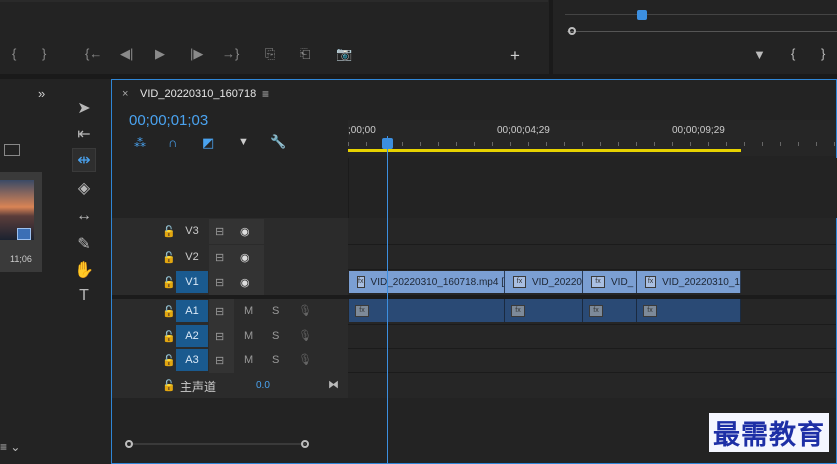 The height and width of the screenshot is (464, 837). Describe the element at coordinates (84, 244) in the screenshot. I see `pen-tool-icon: ✎` at that location.